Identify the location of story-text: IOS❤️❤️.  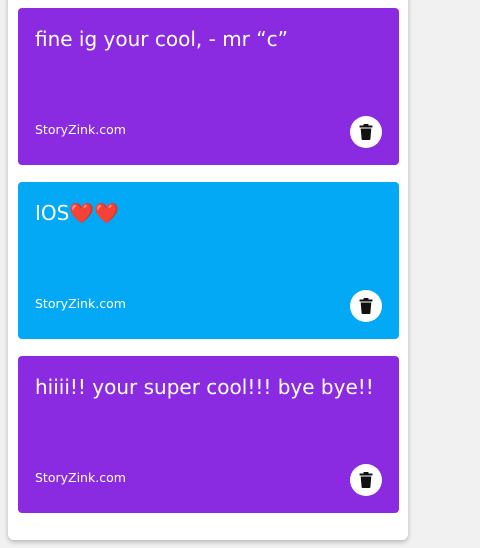
(77, 213).